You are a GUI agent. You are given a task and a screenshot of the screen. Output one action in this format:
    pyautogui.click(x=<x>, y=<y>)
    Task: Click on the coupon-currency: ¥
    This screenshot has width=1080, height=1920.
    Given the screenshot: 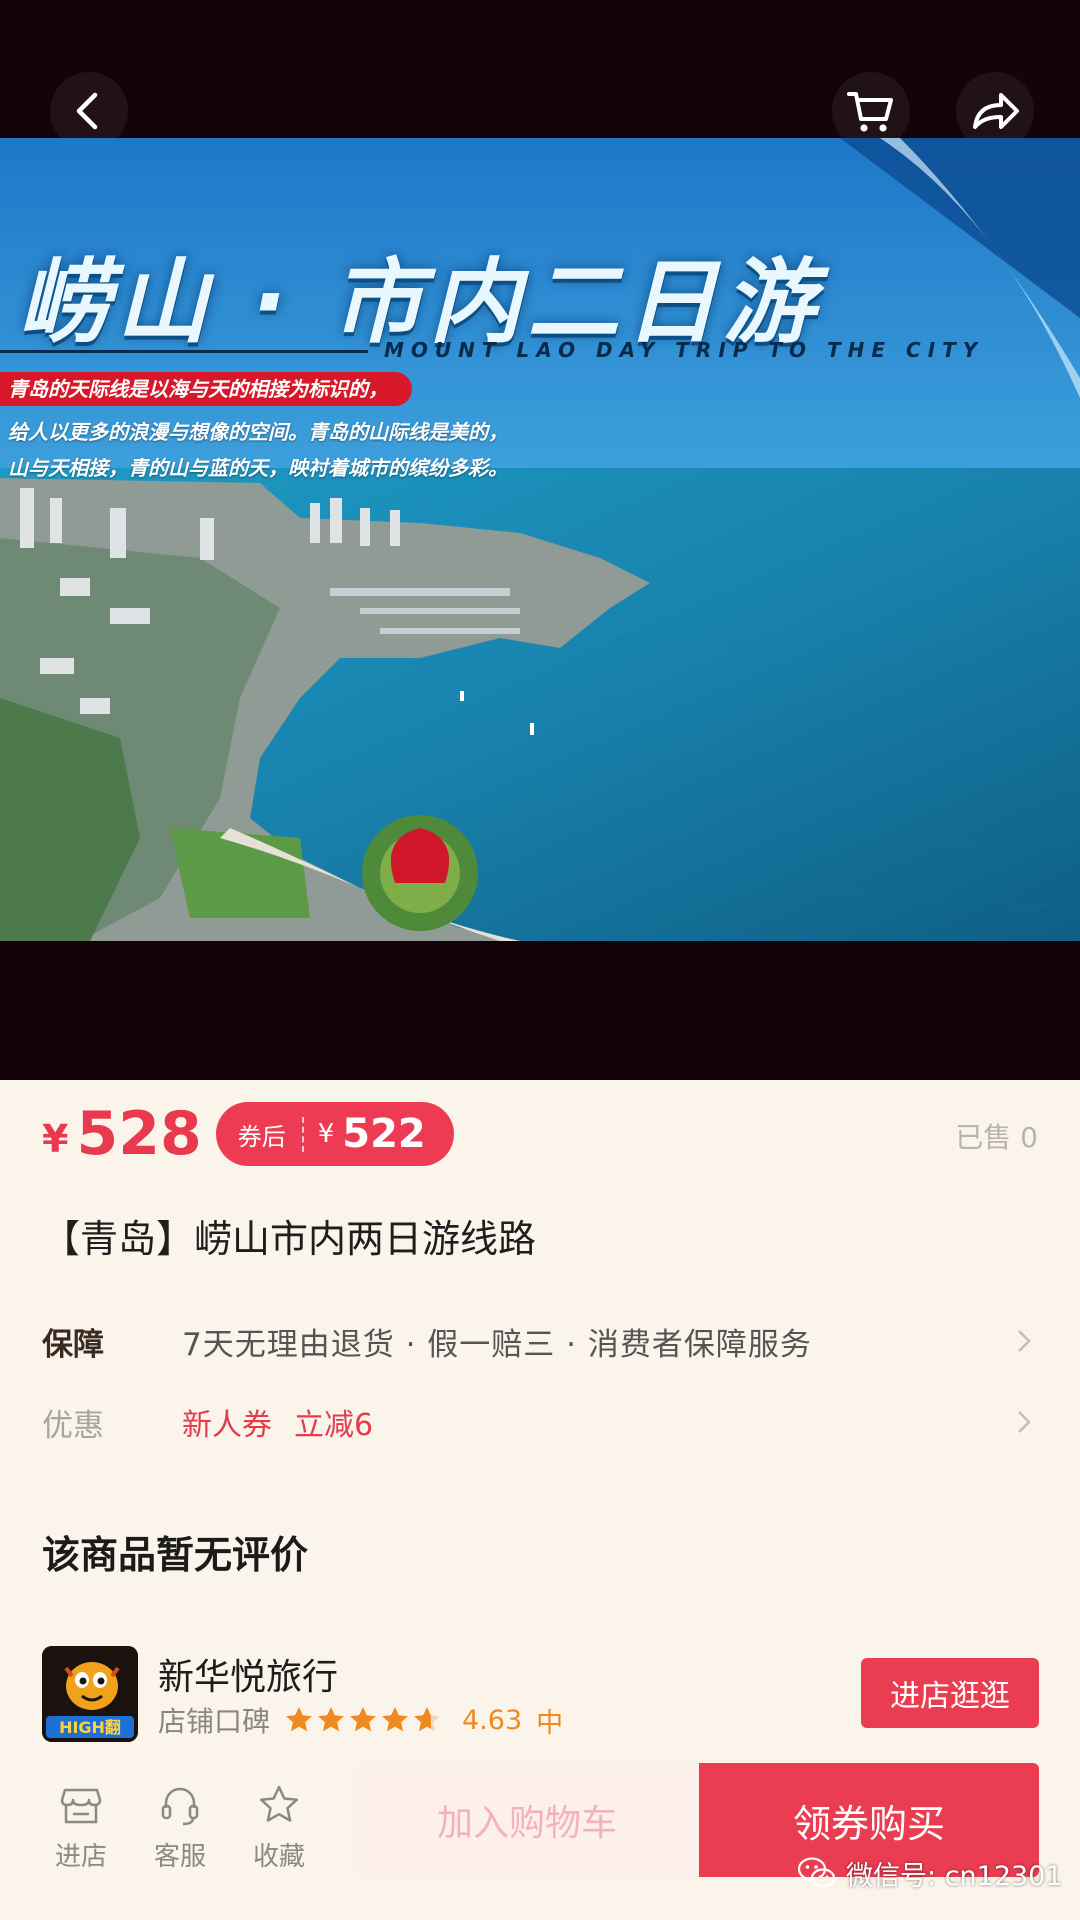 What is the action you would take?
    pyautogui.click(x=326, y=1134)
    